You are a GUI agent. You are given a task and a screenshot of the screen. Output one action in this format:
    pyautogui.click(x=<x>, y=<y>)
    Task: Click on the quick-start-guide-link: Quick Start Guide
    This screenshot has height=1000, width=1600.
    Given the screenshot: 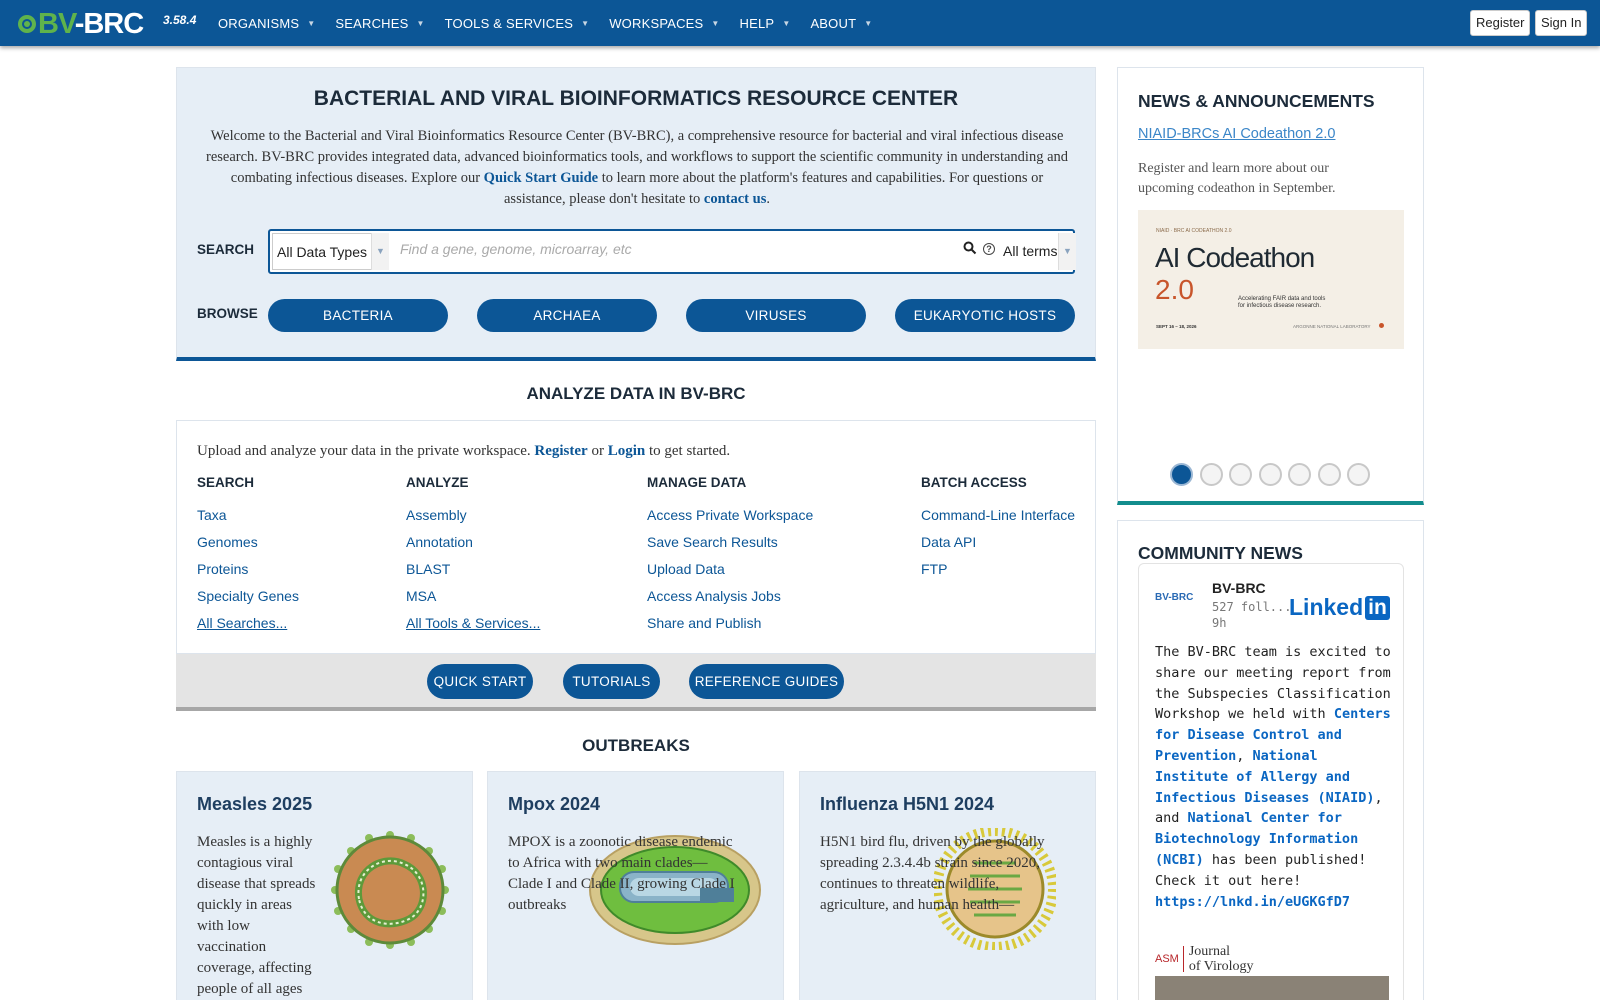 What is the action you would take?
    pyautogui.click(x=541, y=178)
    